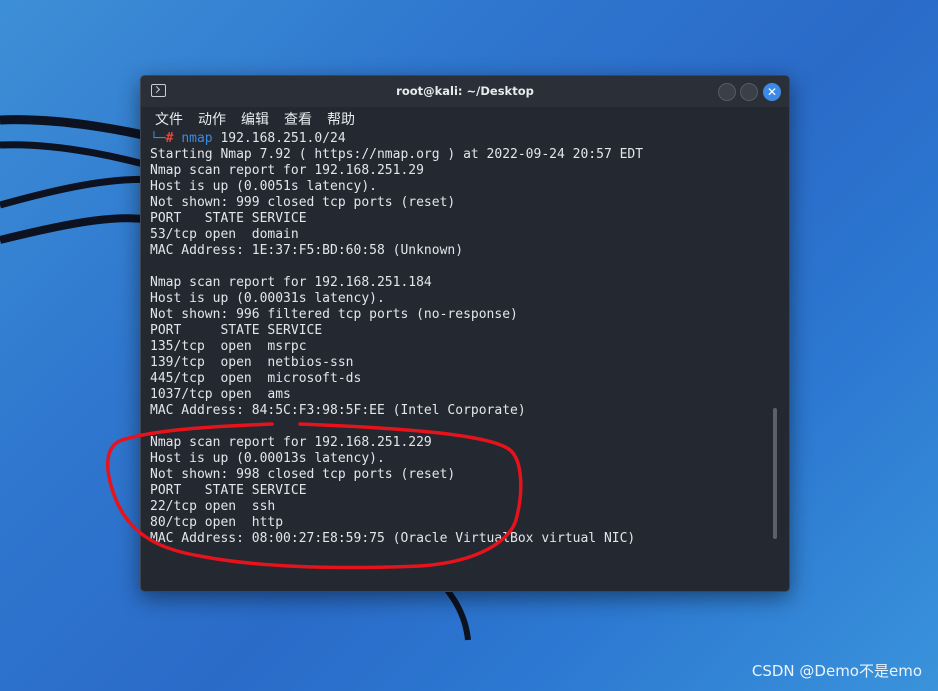 The height and width of the screenshot is (691, 938). Describe the element at coordinates (256, 378) in the screenshot. I see `terminal-line: 445/tcp open microsoft-ds` at that location.